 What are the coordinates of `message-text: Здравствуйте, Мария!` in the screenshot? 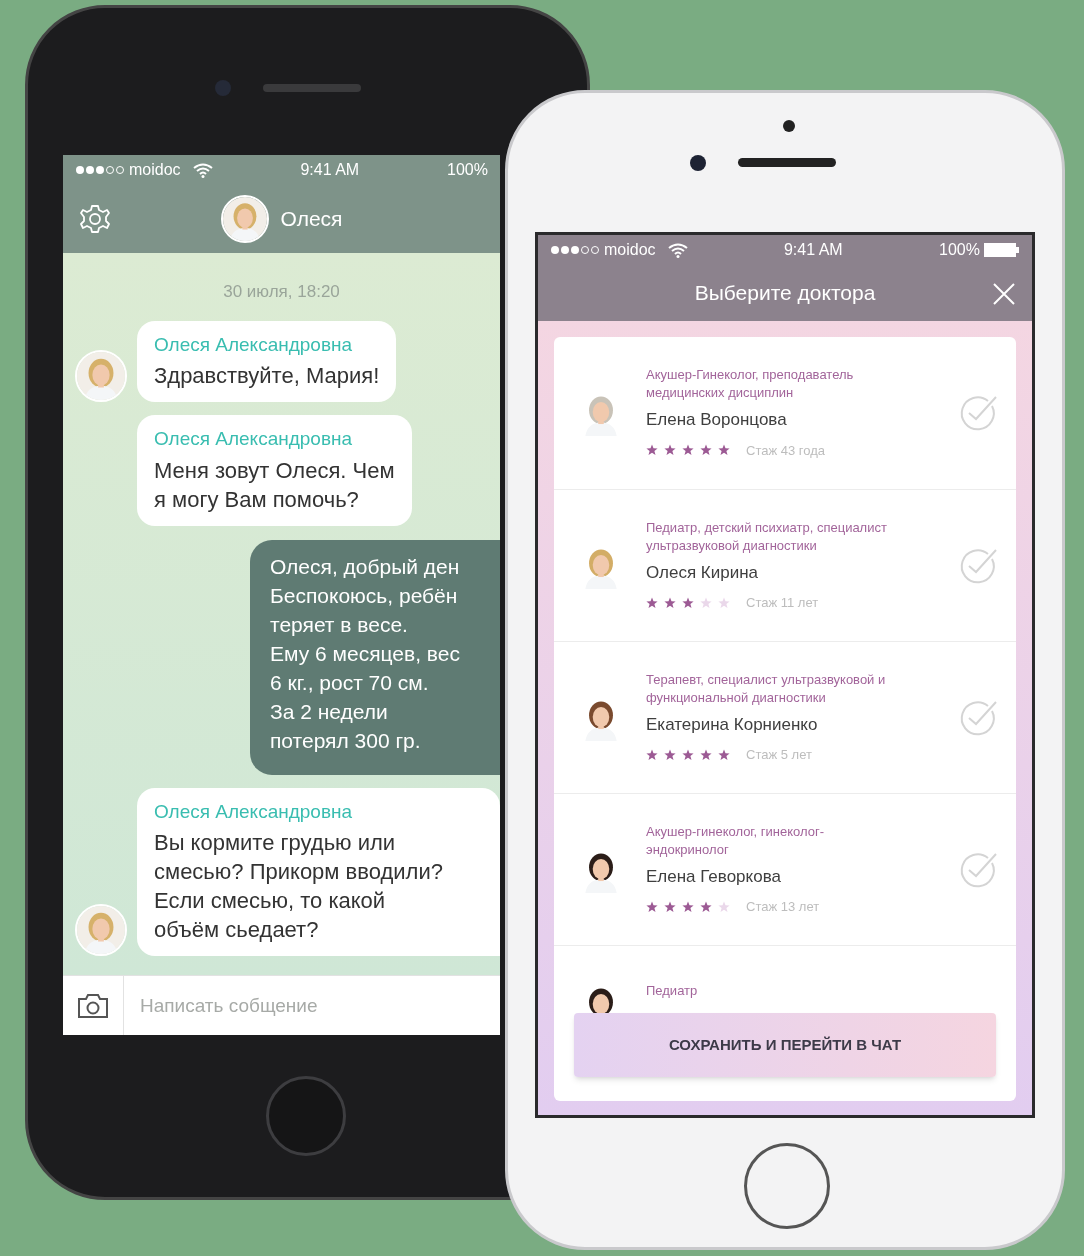 It's located at (267, 376).